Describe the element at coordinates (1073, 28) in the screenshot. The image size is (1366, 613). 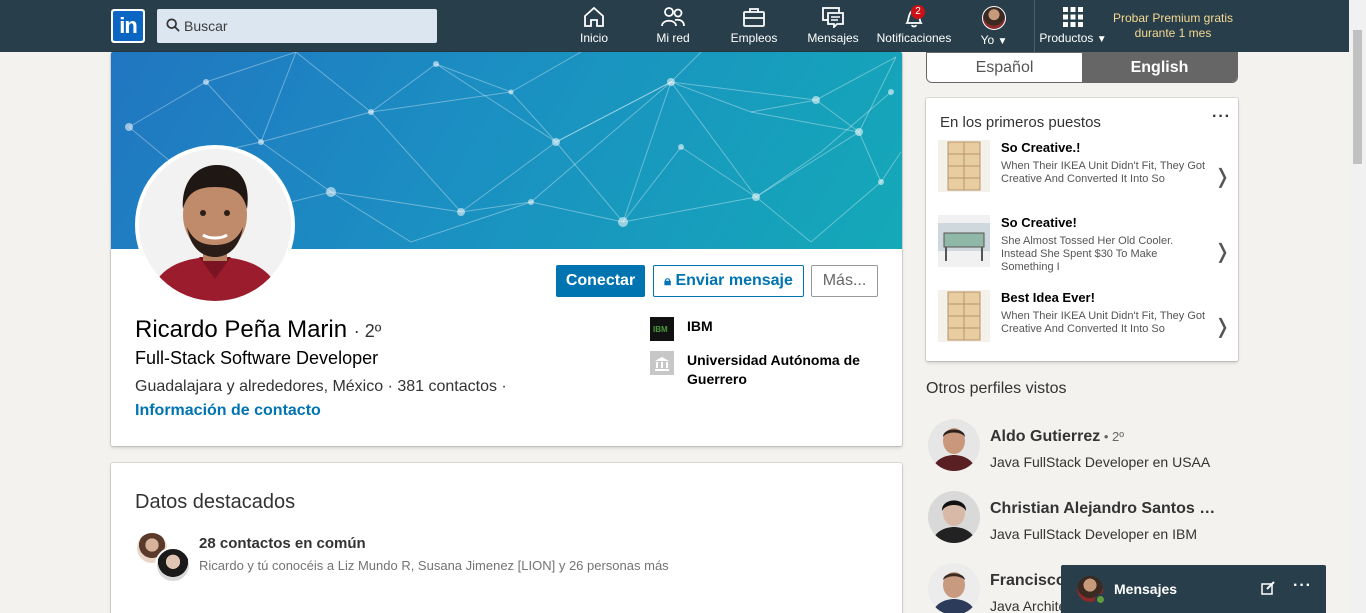
I see `nav-products: Productos ▼` at that location.